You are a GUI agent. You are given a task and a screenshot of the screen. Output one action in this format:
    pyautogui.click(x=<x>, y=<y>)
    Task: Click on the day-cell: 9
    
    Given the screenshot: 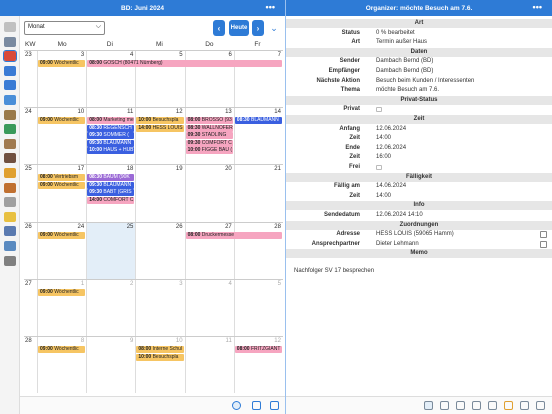 What is the action you would take?
    pyautogui.click(x=110, y=365)
    